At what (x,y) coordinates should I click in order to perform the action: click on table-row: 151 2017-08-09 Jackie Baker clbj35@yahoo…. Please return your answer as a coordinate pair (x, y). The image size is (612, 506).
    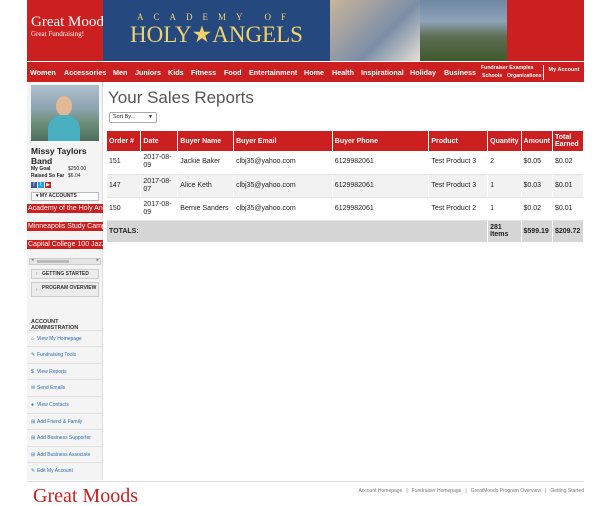
    Looking at the image, I should click on (346, 163).